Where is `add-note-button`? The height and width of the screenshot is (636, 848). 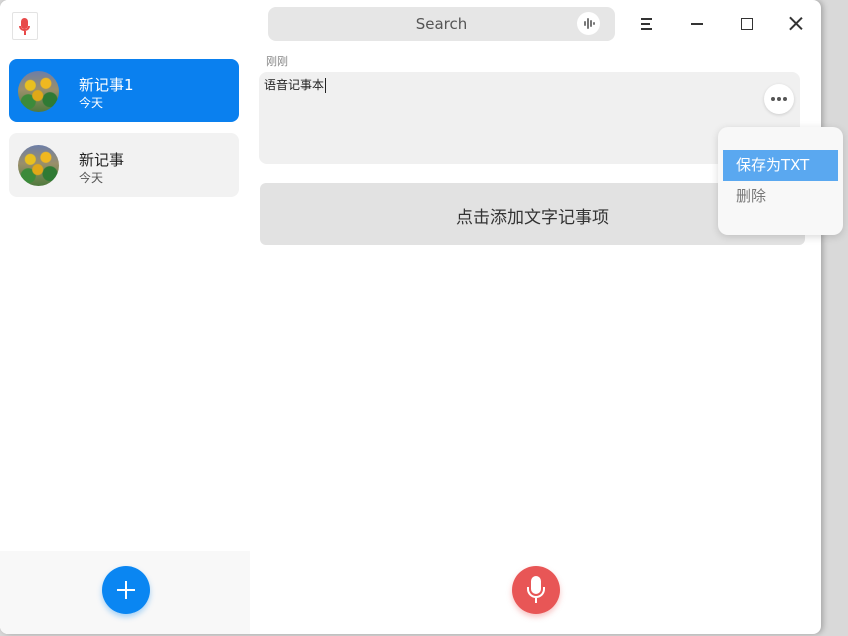 add-note-button is located at coordinates (126, 590).